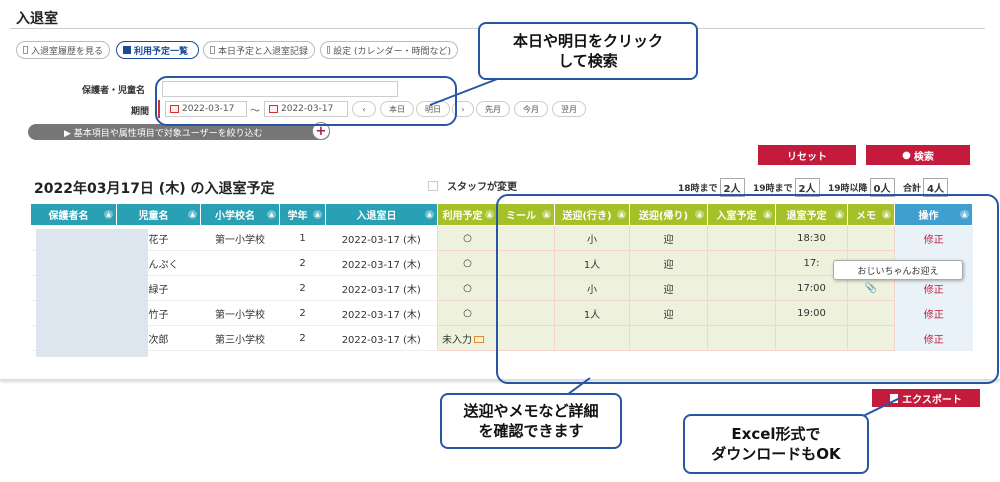 The width and height of the screenshot is (1000, 482). Describe the element at coordinates (467, 90) in the screenshot. I see `pointer-search` at that location.